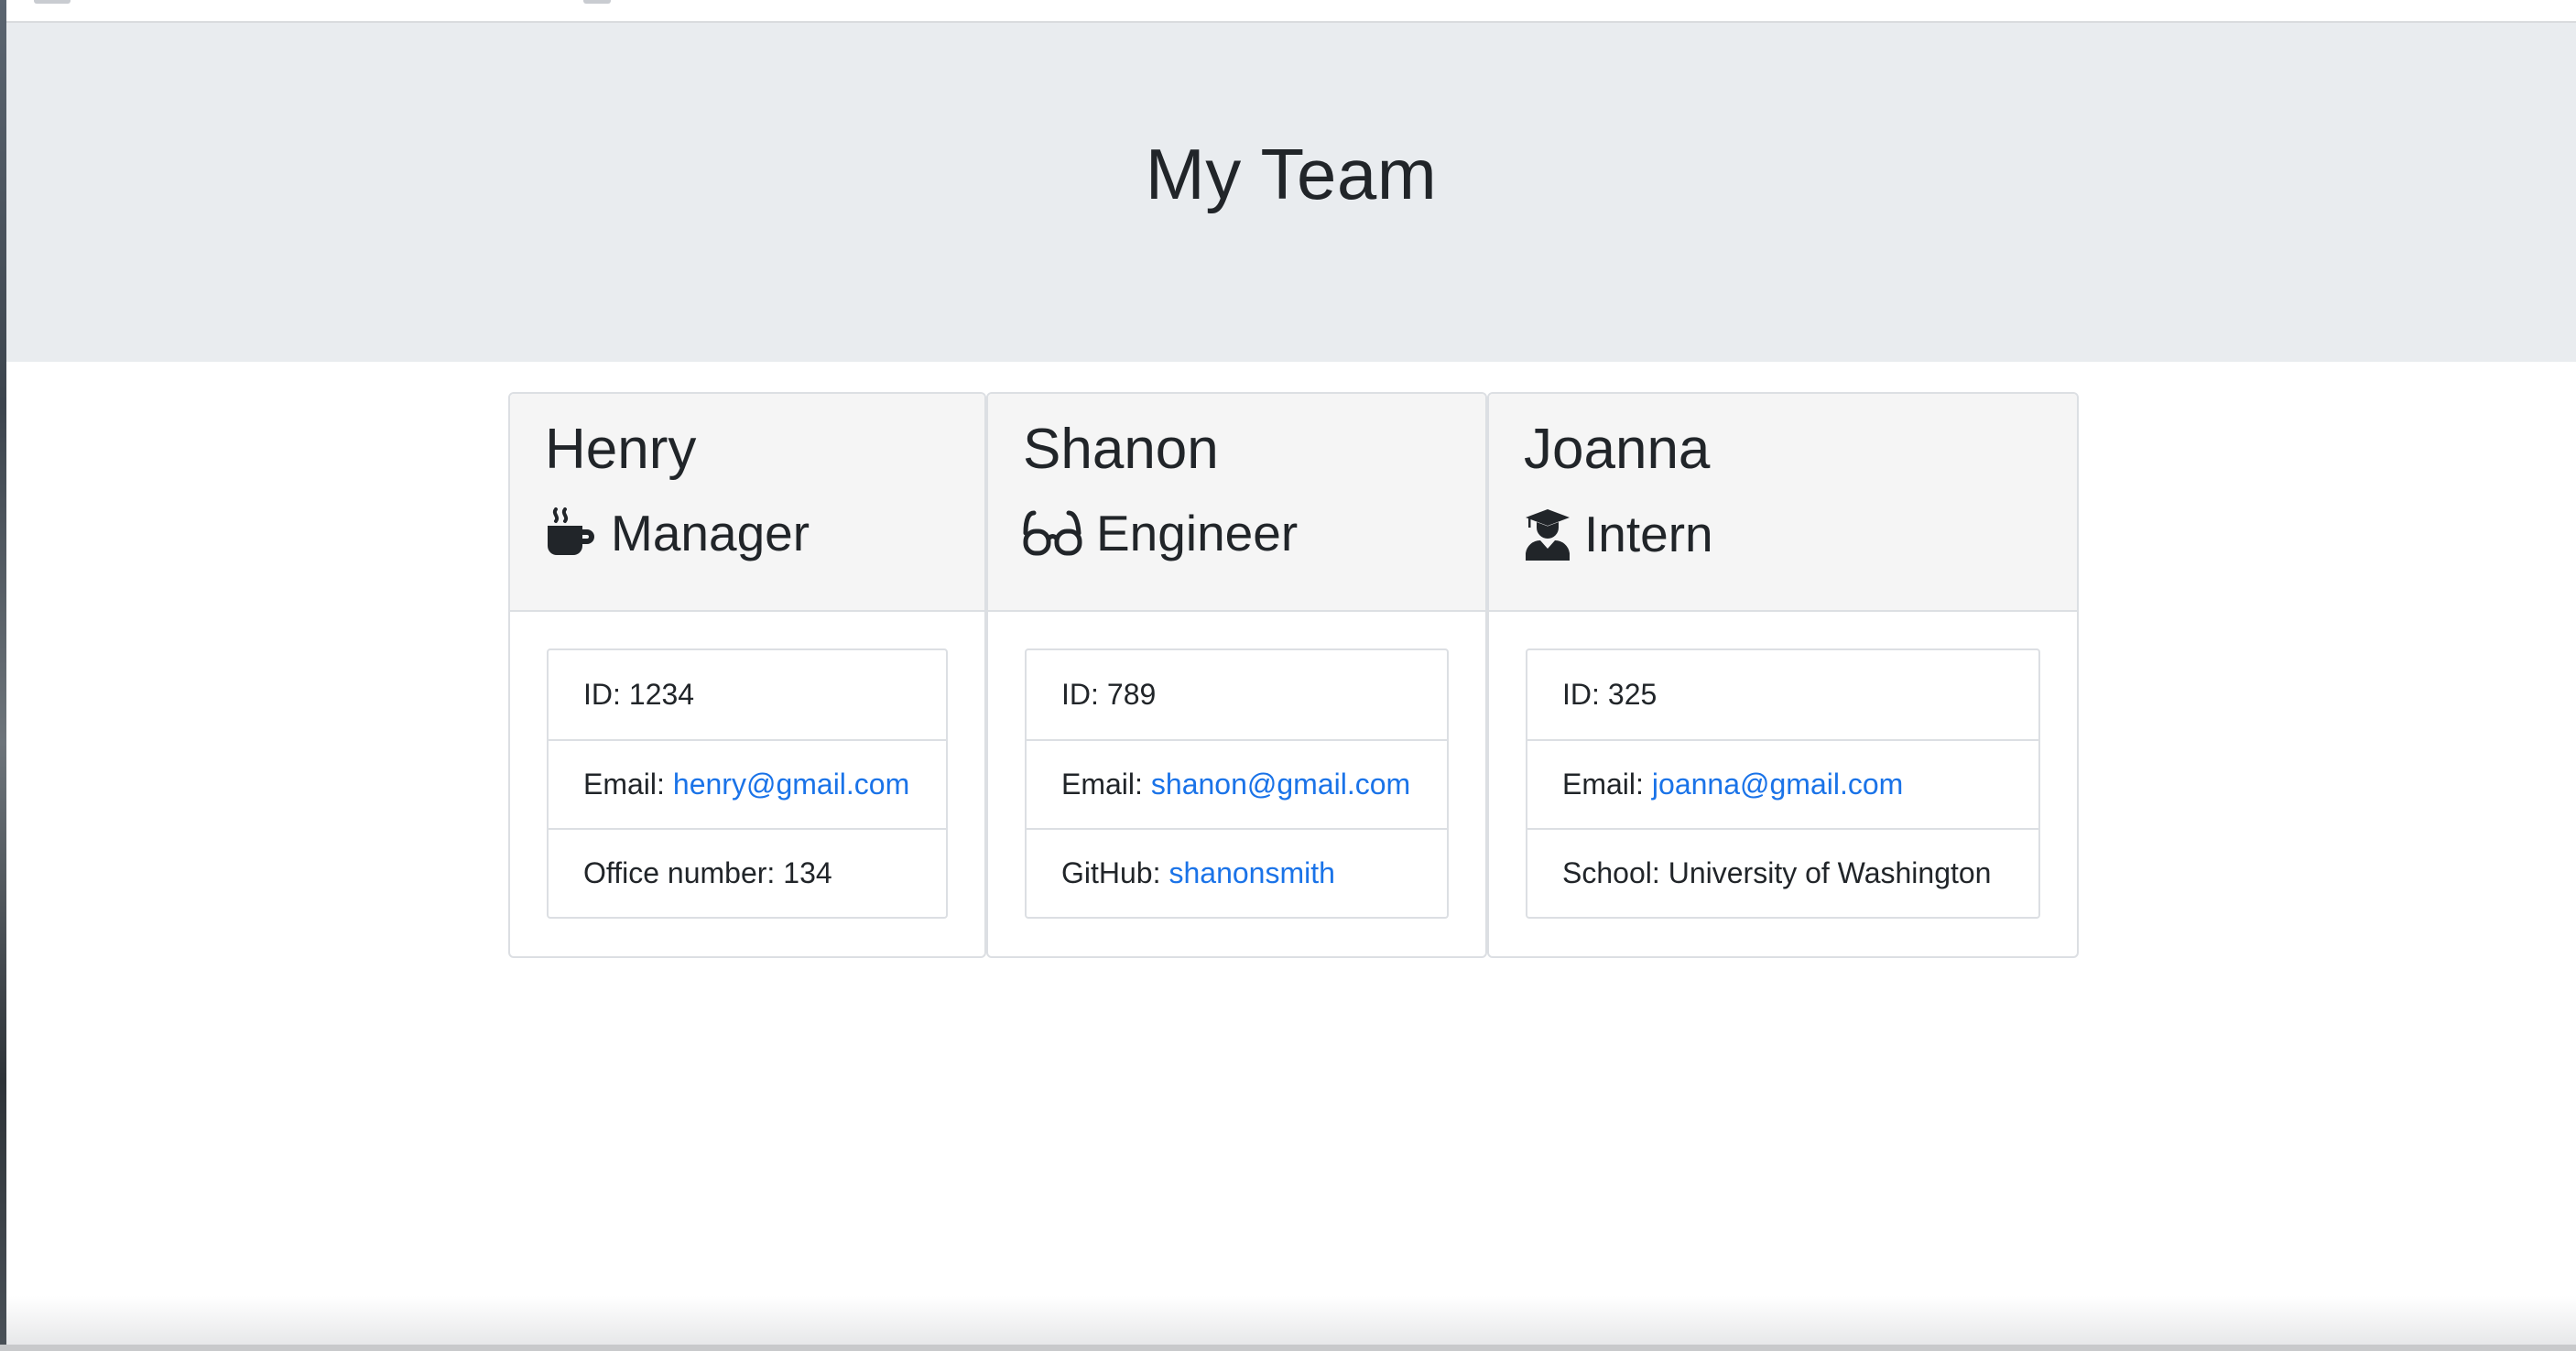 The width and height of the screenshot is (2576, 1351). I want to click on employee-id: ID: 1234, so click(747, 694).